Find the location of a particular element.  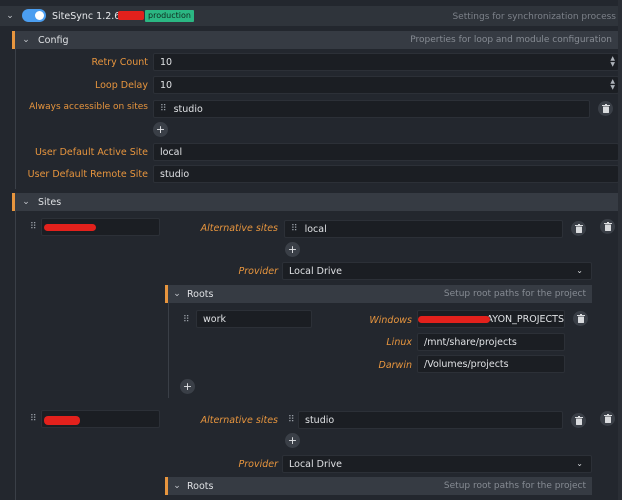

darwin-label: Darwin is located at coordinates (395, 365).